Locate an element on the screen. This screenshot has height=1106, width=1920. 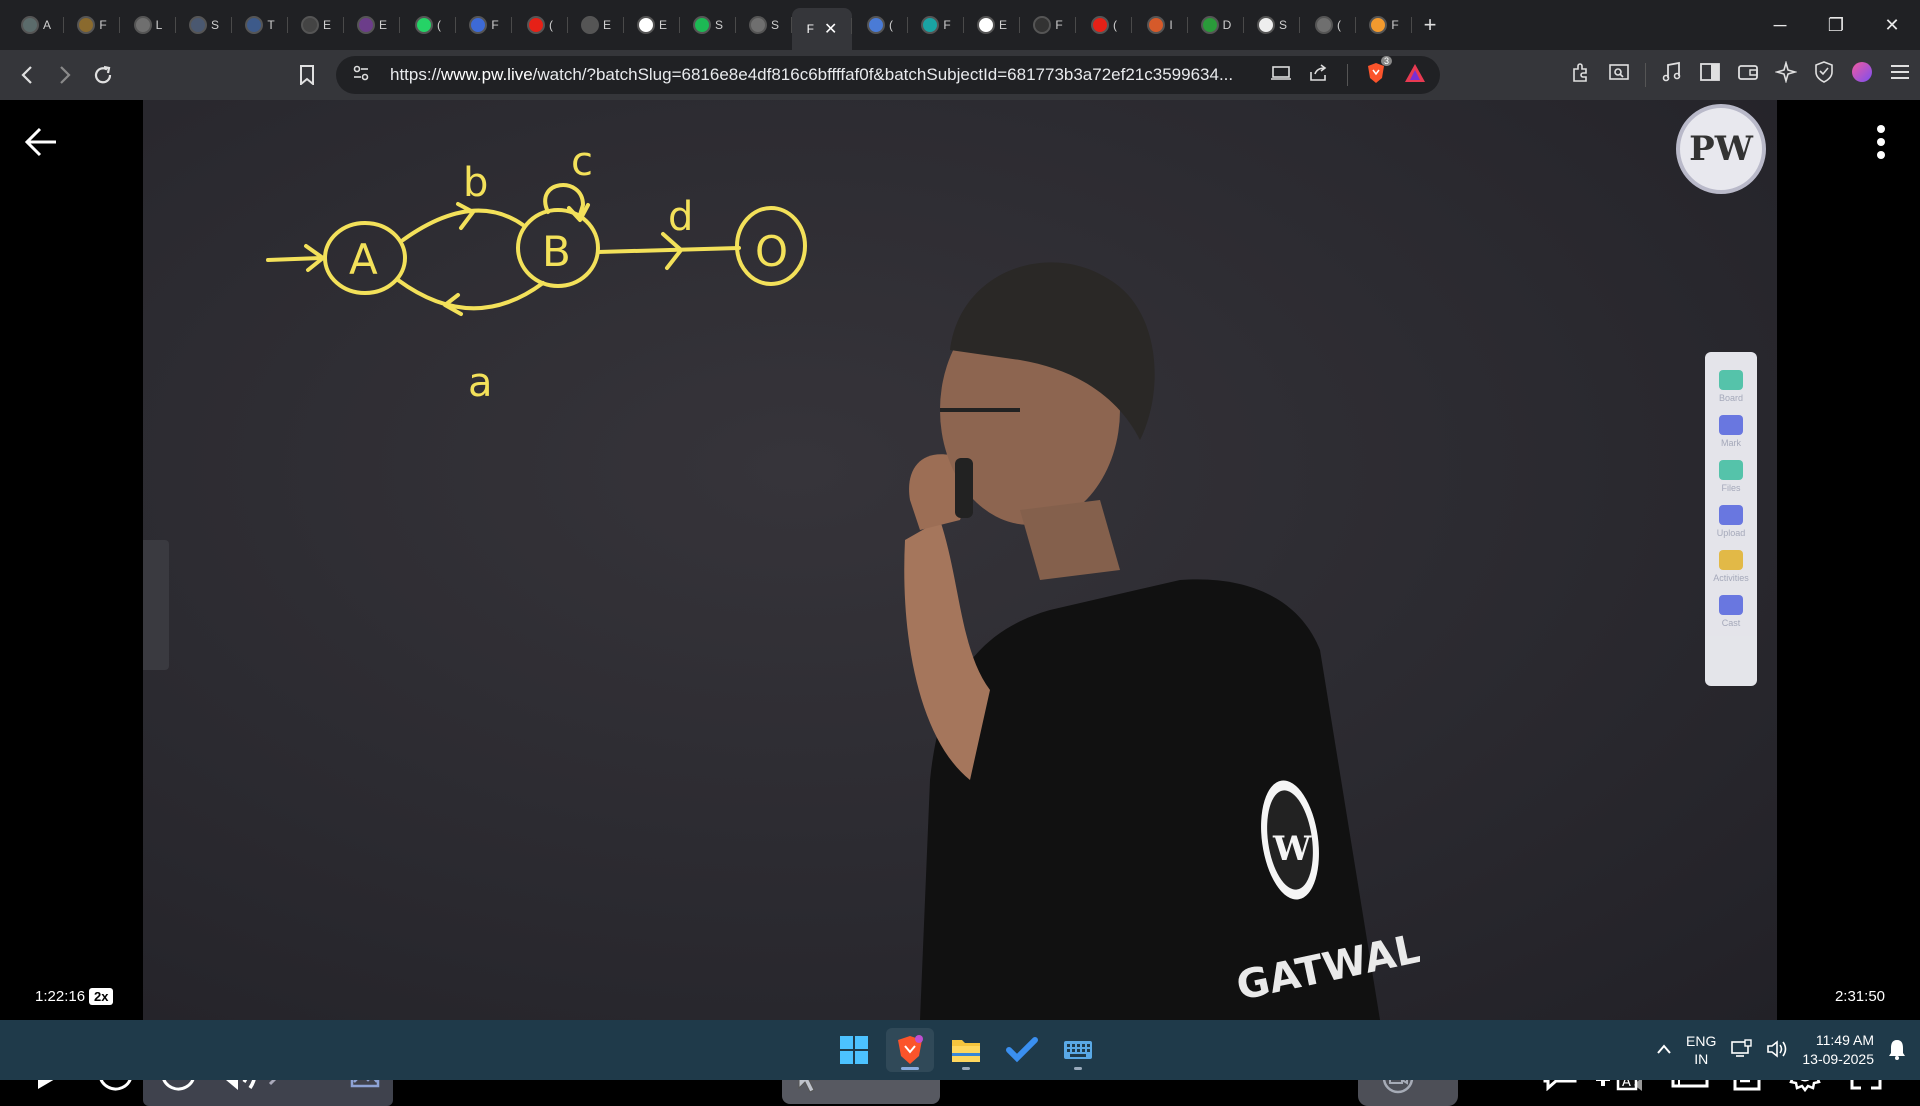
tool-board: Board is located at coordinates (1731, 386).